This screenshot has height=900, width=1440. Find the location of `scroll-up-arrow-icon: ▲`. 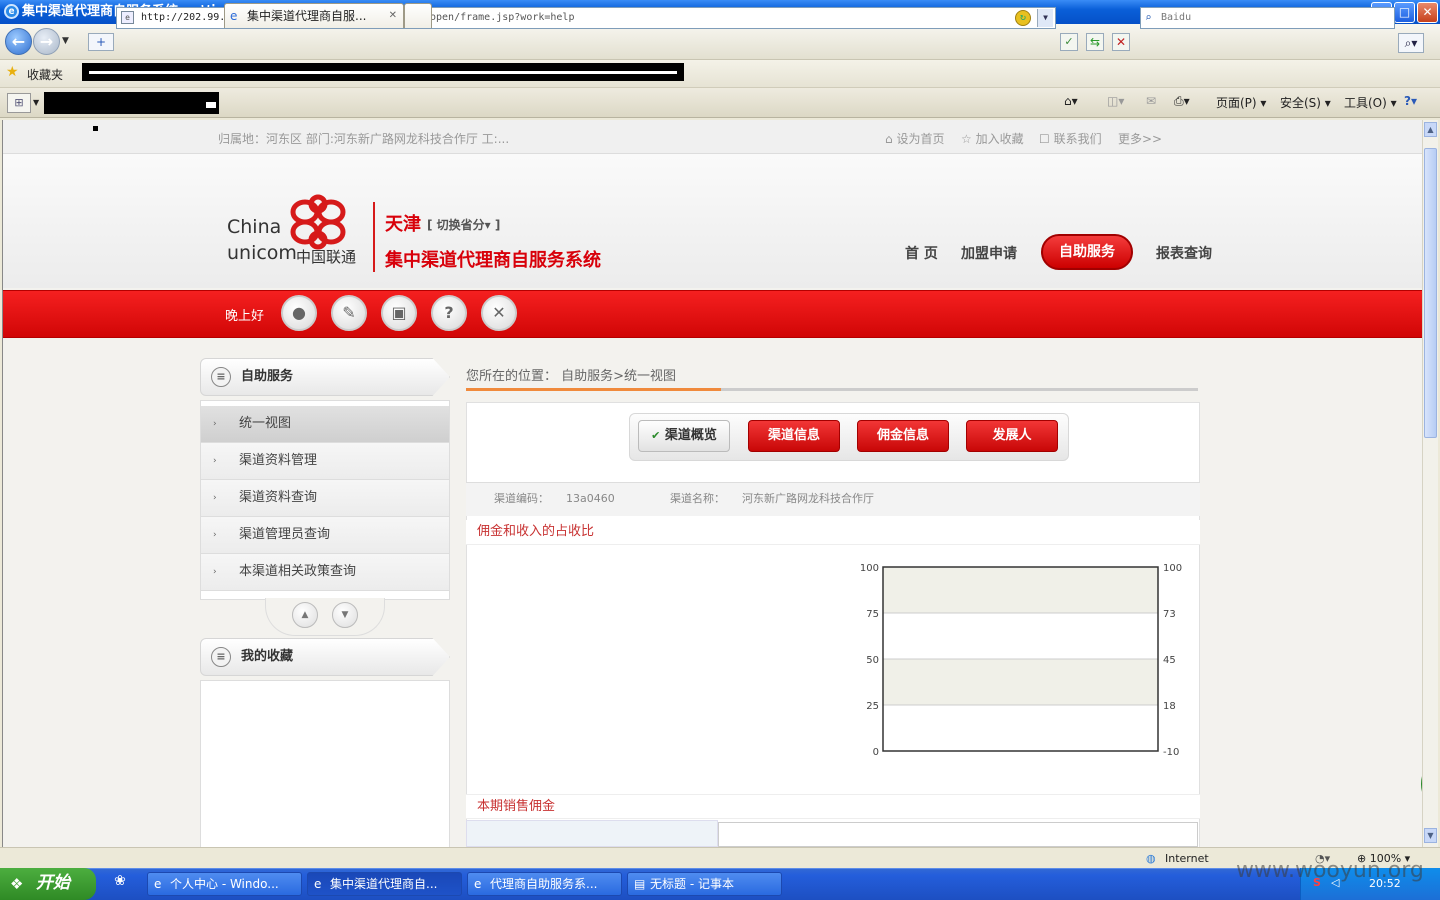

scroll-up-arrow-icon: ▲ is located at coordinates (1430, 129).